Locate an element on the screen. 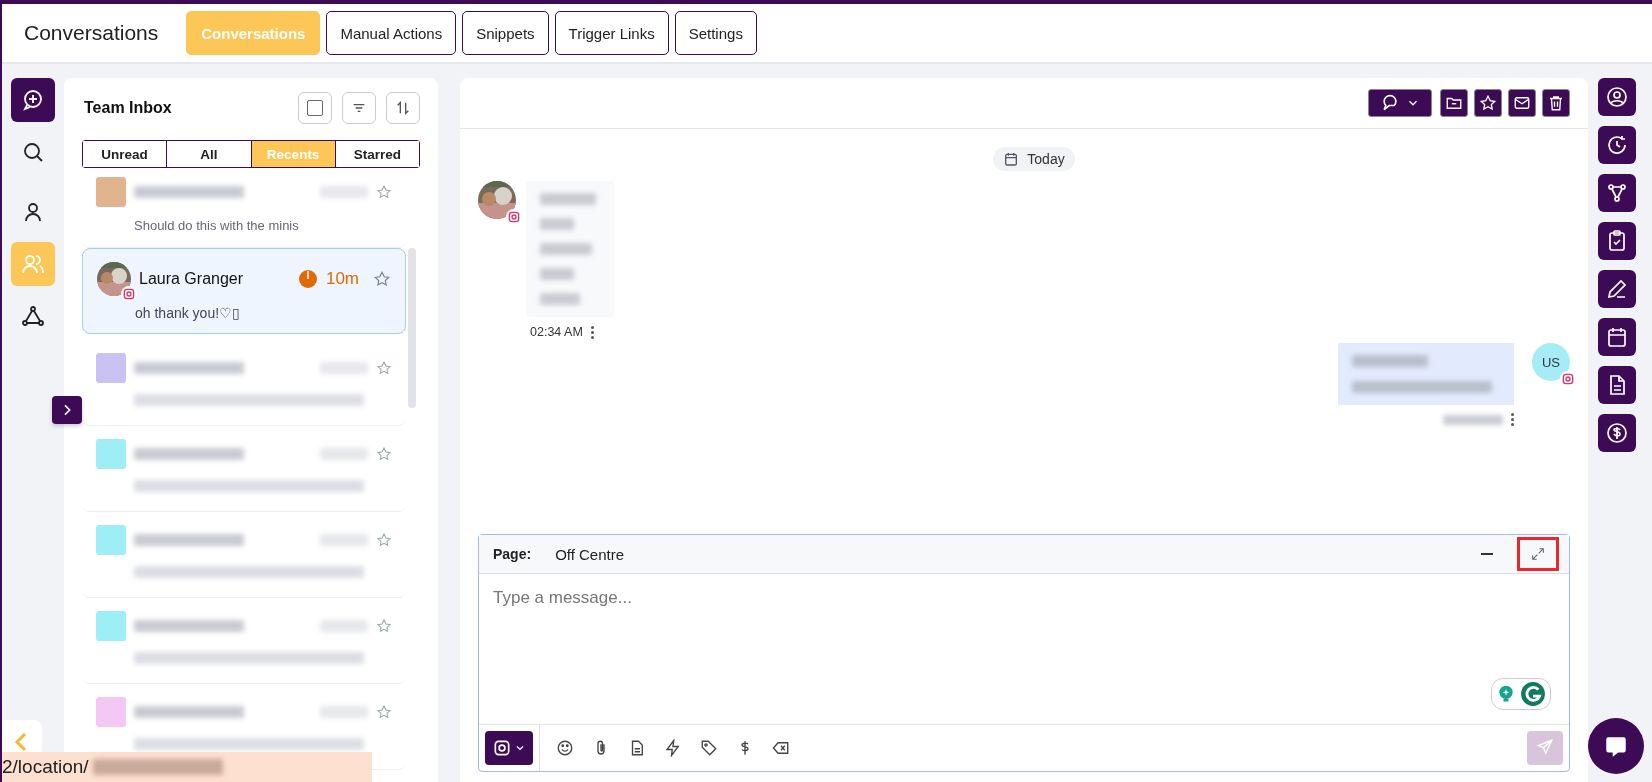 This screenshot has height=782, width=1652. url-text: 2/location/ is located at coordinates (45, 767).